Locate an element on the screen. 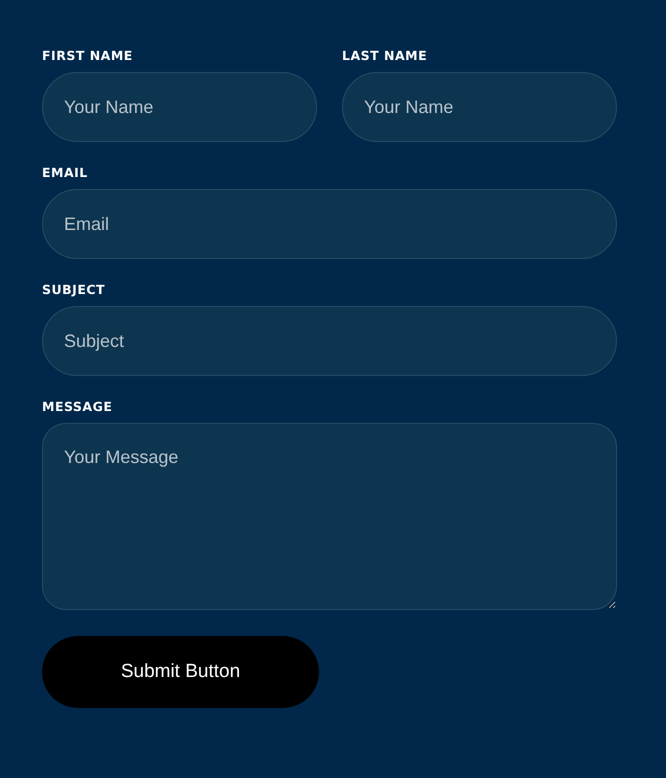  field-label: FIRST NAME is located at coordinates (88, 56).